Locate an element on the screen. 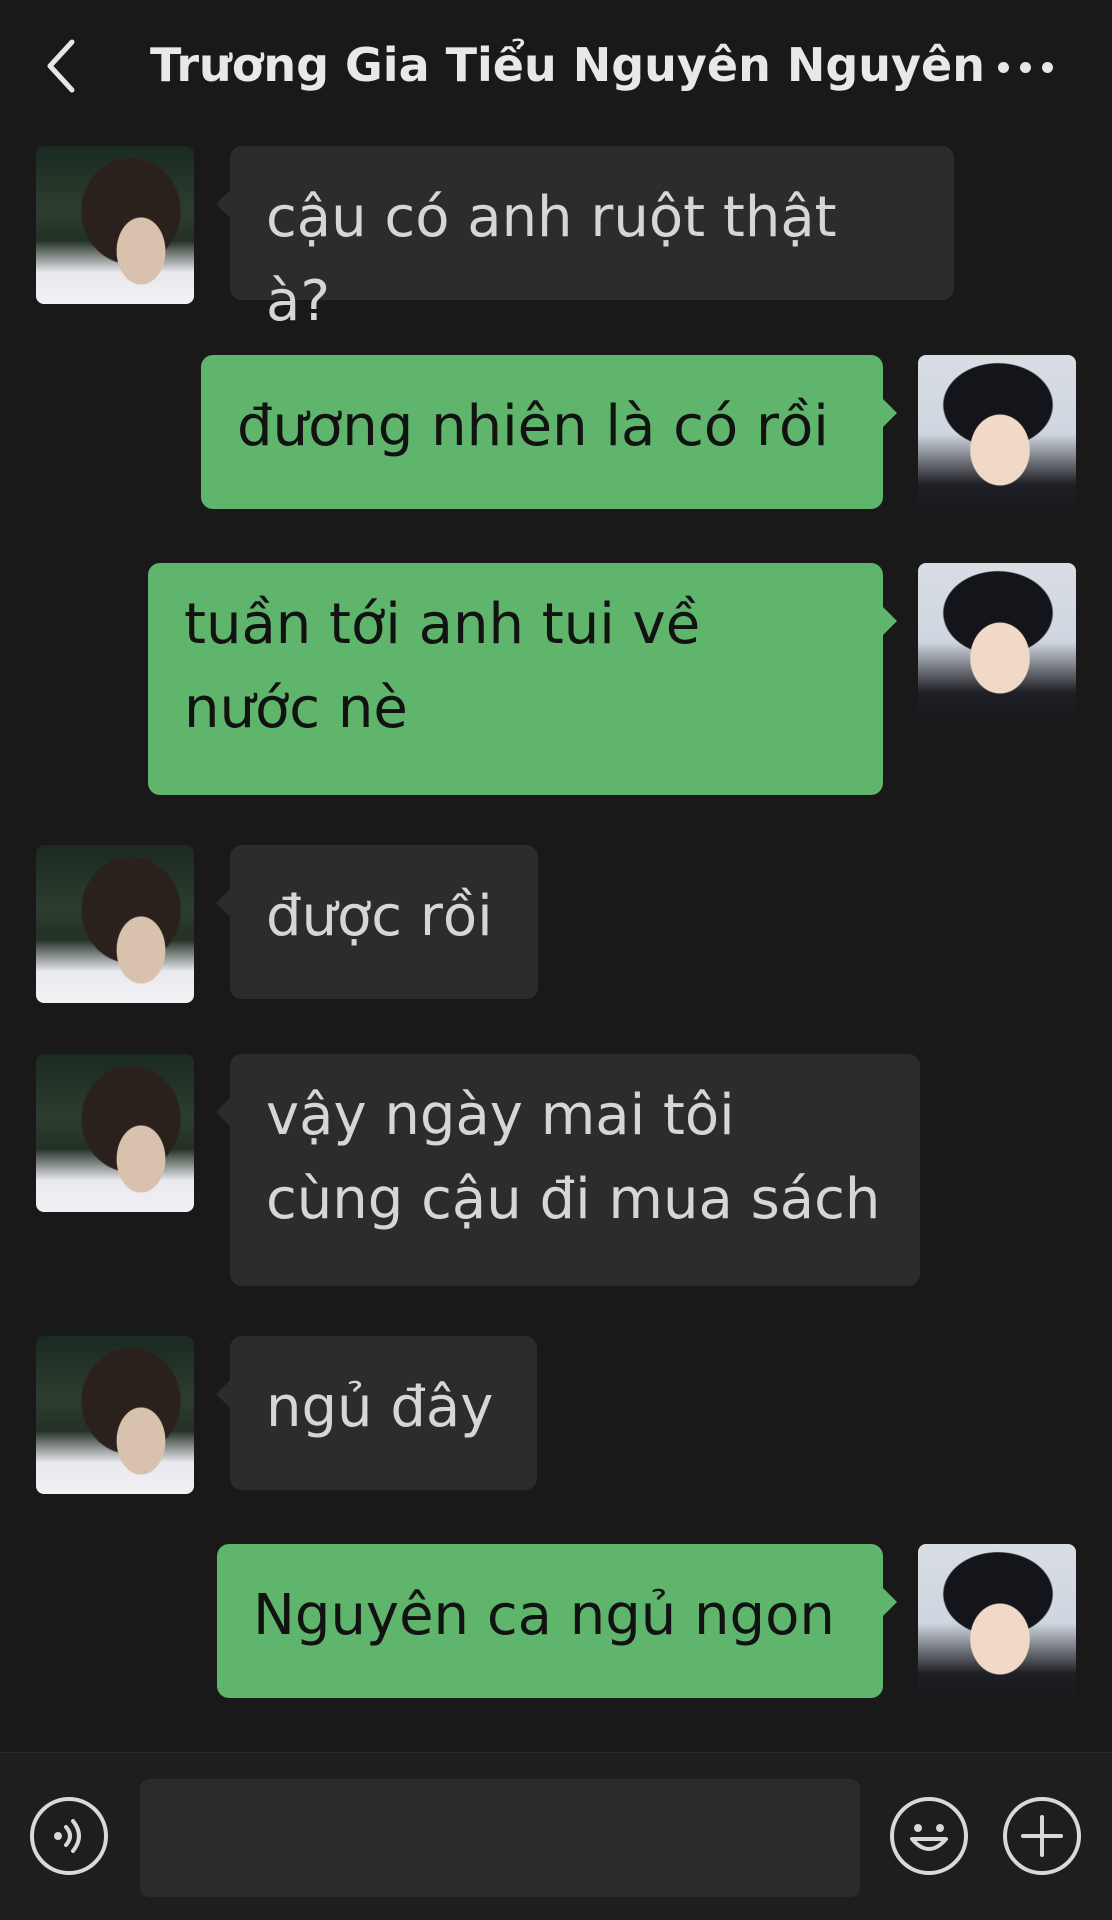  more-dots-icon is located at coordinates (1003, 67).